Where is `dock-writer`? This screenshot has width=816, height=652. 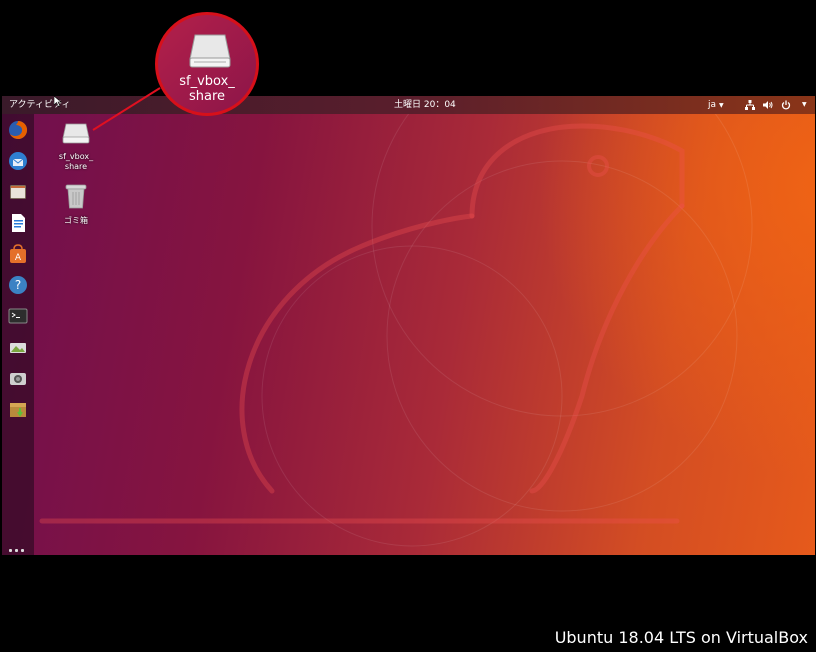 dock-writer is located at coordinates (18, 223).